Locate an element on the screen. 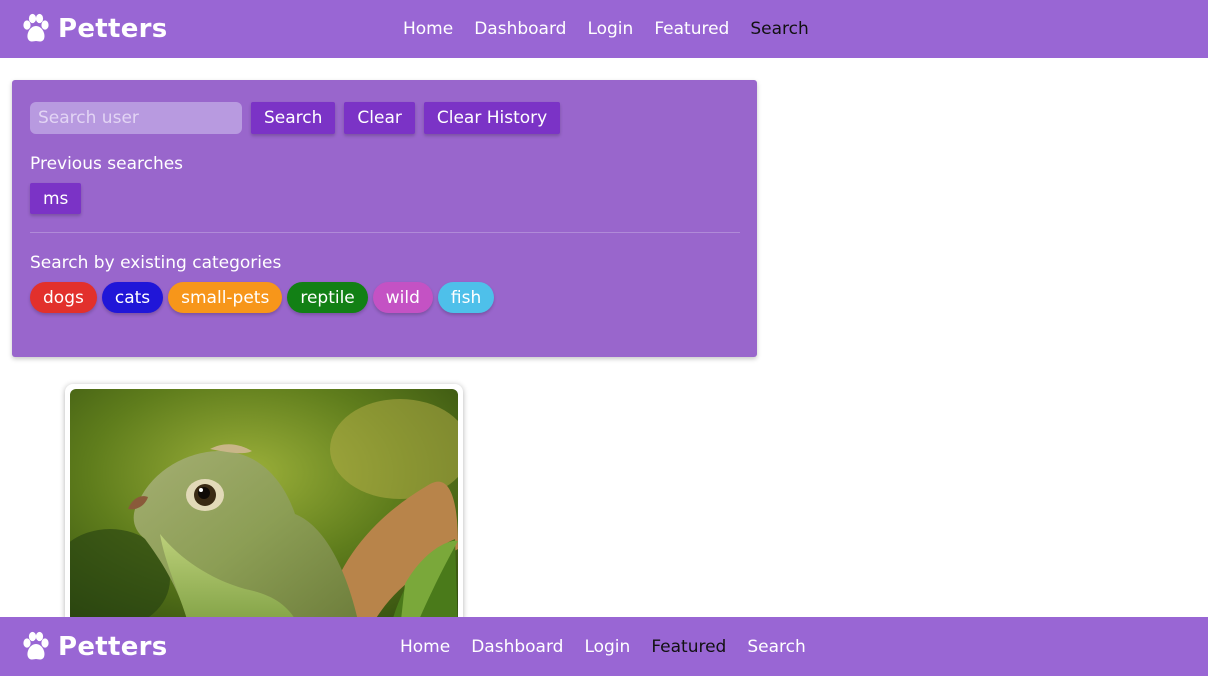  search-input is located at coordinates (136, 118).